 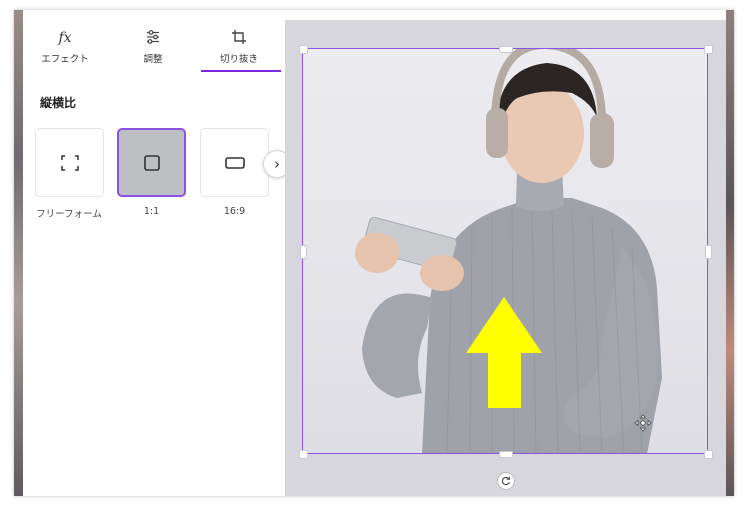 I want to click on crop-handle-top, so click(x=506, y=49).